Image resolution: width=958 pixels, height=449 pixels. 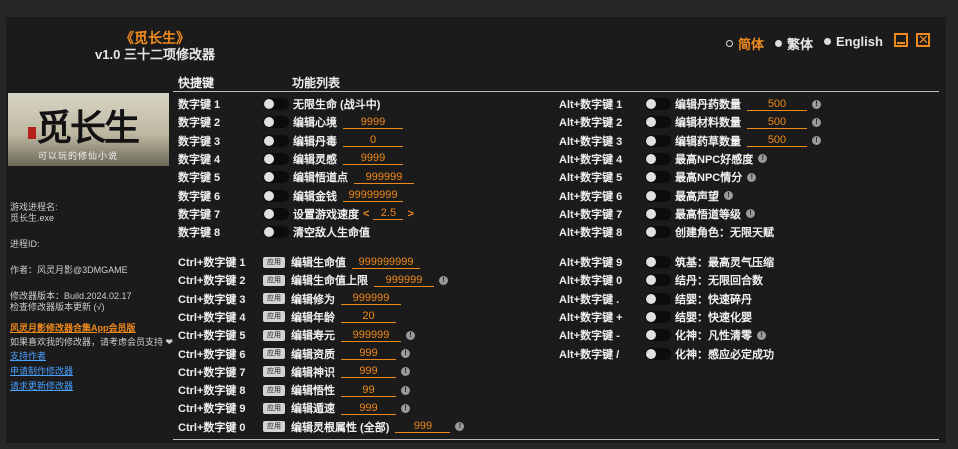 I want to click on cheat-row: Ctrl+数字键 0 应用 编辑灵根属性 (全部) 999!, so click(x=321, y=427).